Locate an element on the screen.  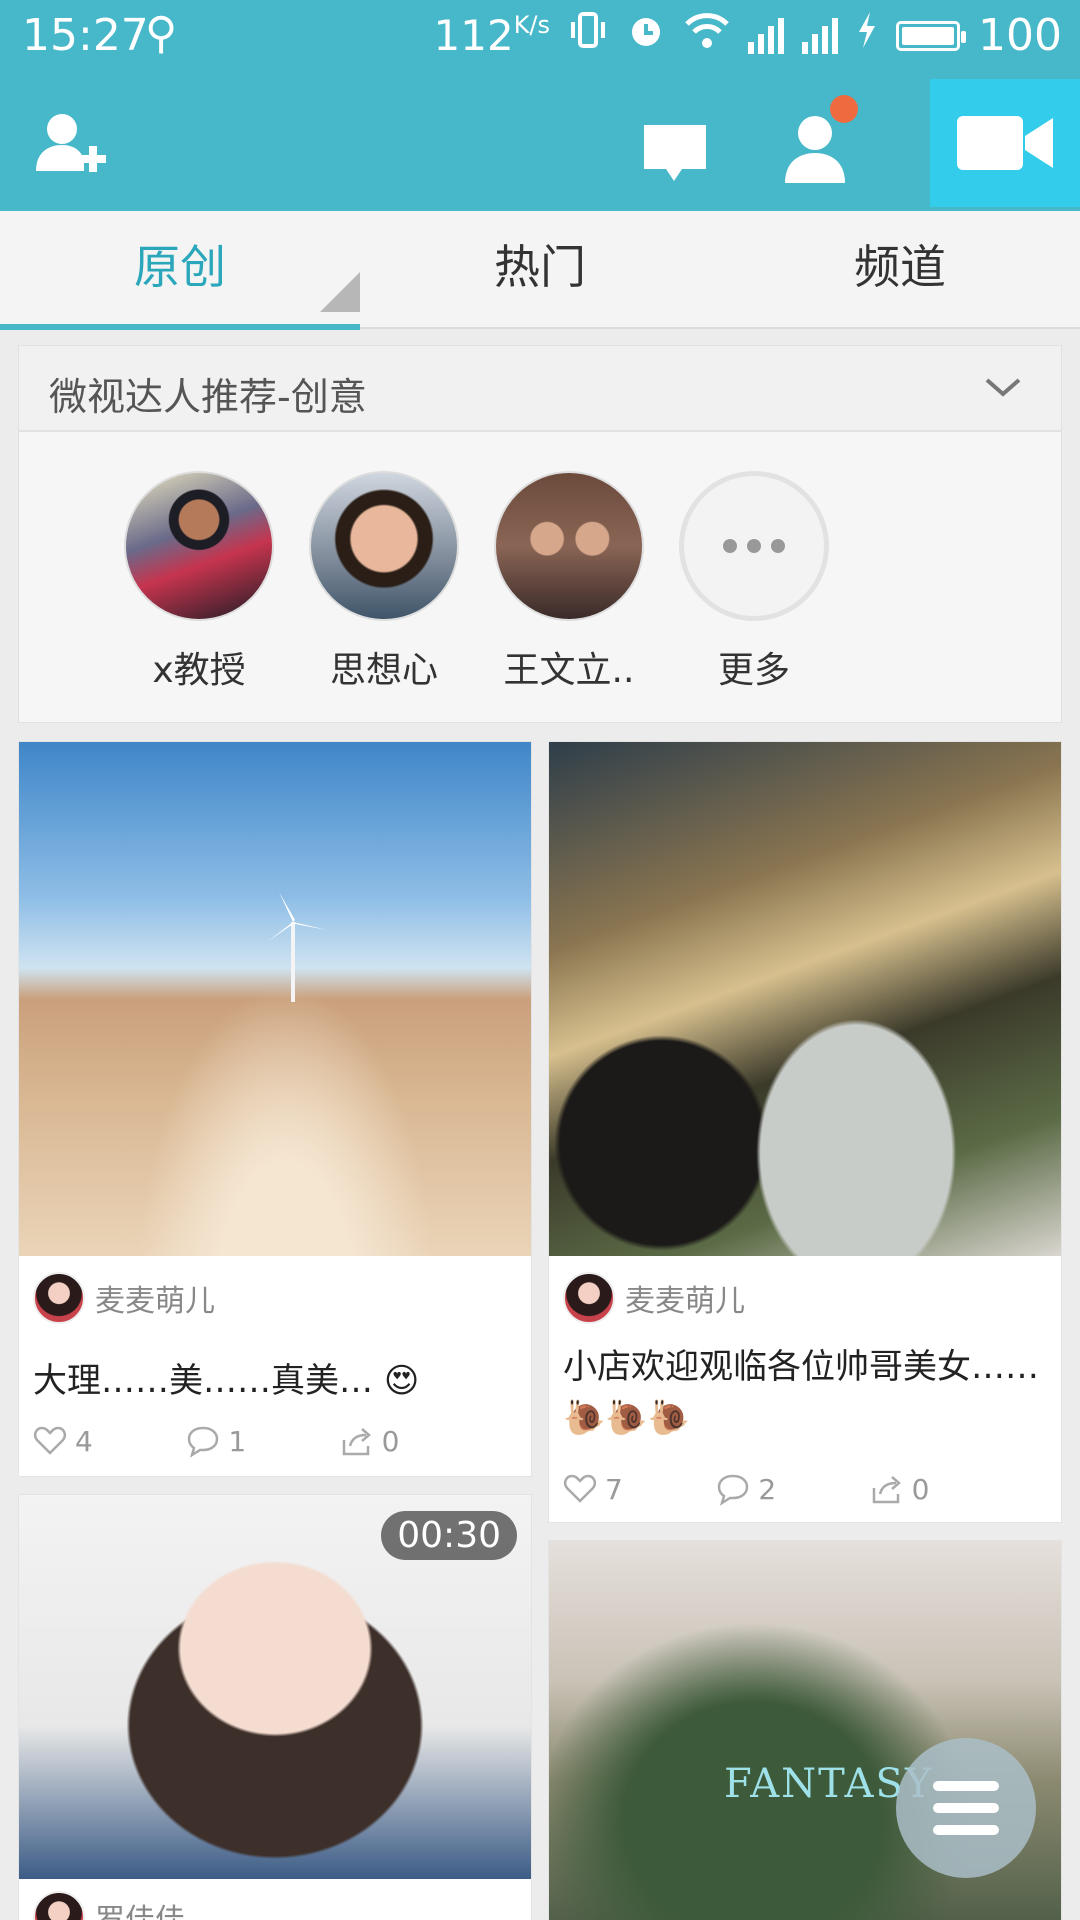
status-right: 112K/s 100 is located at coordinates (748, 35).